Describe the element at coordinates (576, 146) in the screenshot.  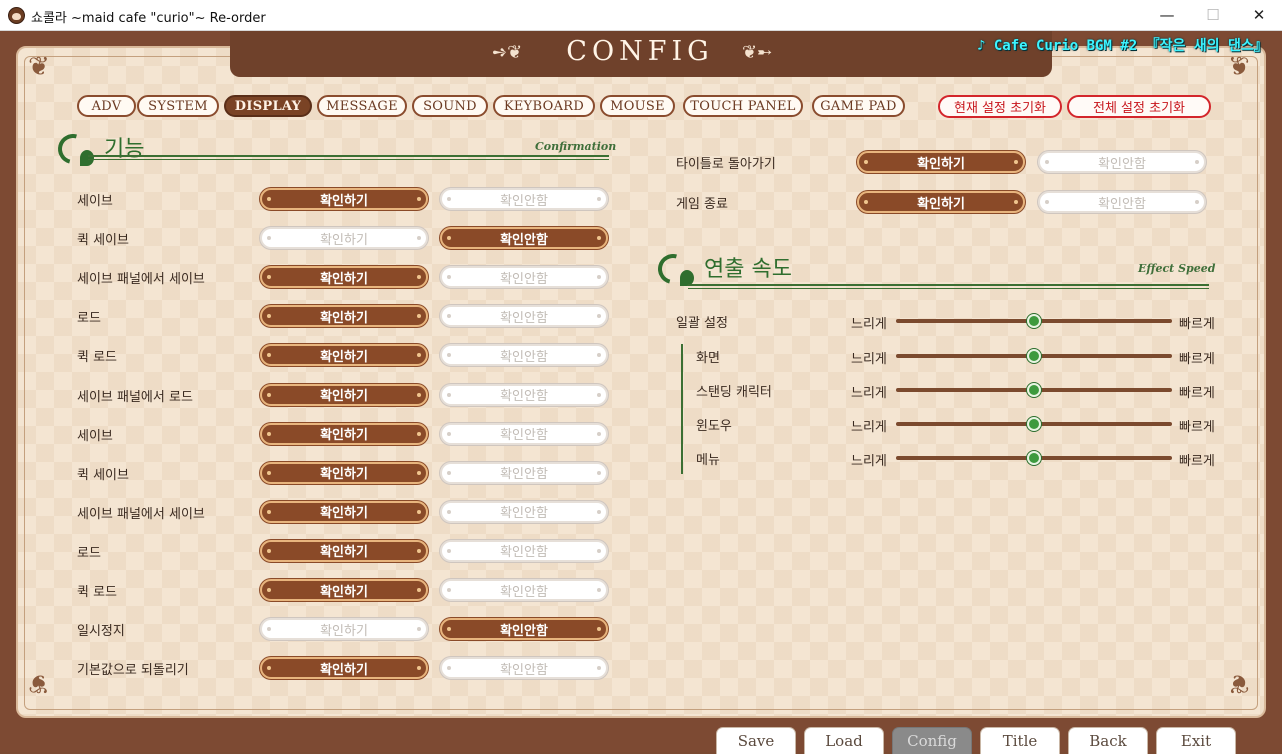
I see `confirmation-section-subtitle: Confirmation` at that location.